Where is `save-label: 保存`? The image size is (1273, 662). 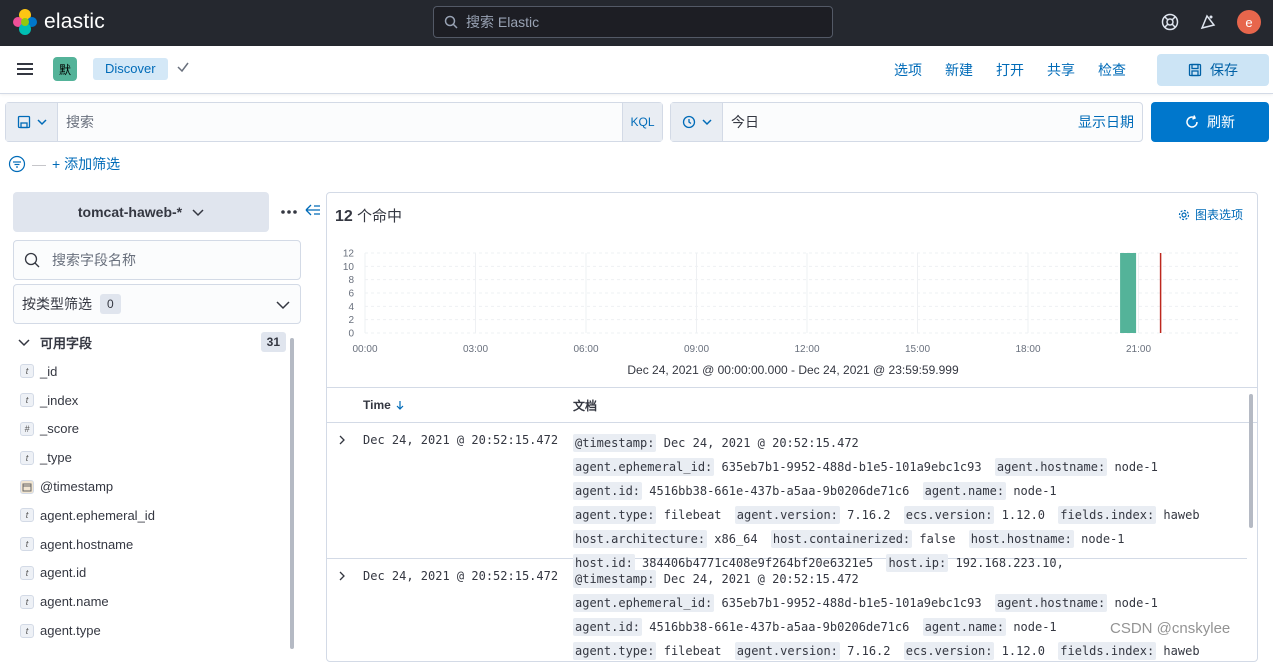
save-label: 保存 is located at coordinates (1224, 70).